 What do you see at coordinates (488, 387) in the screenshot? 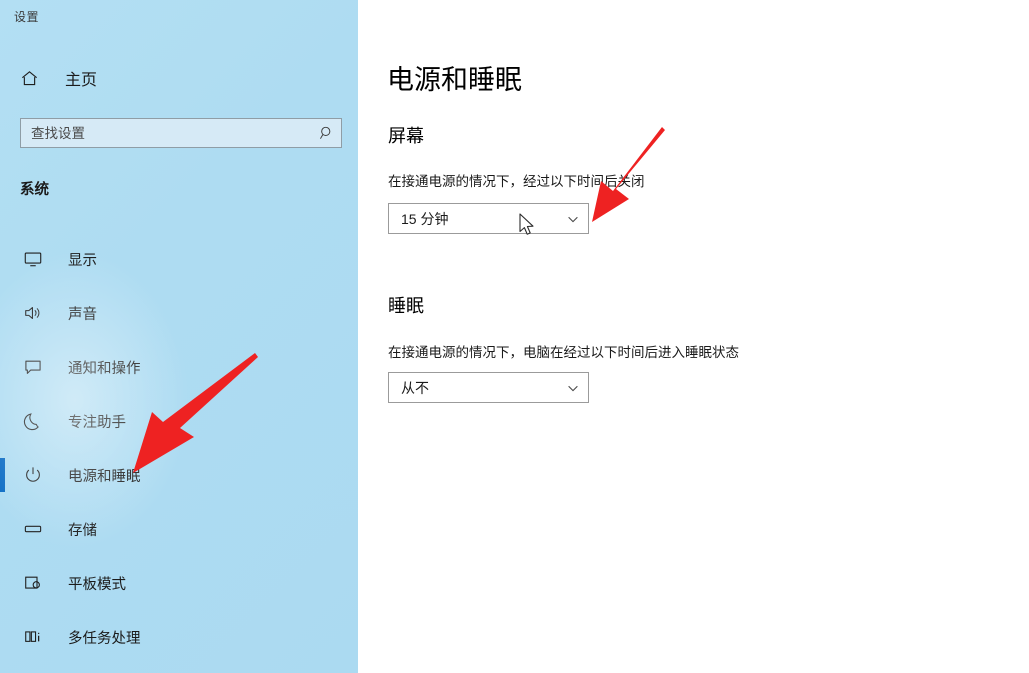
I see `sleep-timeout-dropdown: 从不` at bounding box center [488, 387].